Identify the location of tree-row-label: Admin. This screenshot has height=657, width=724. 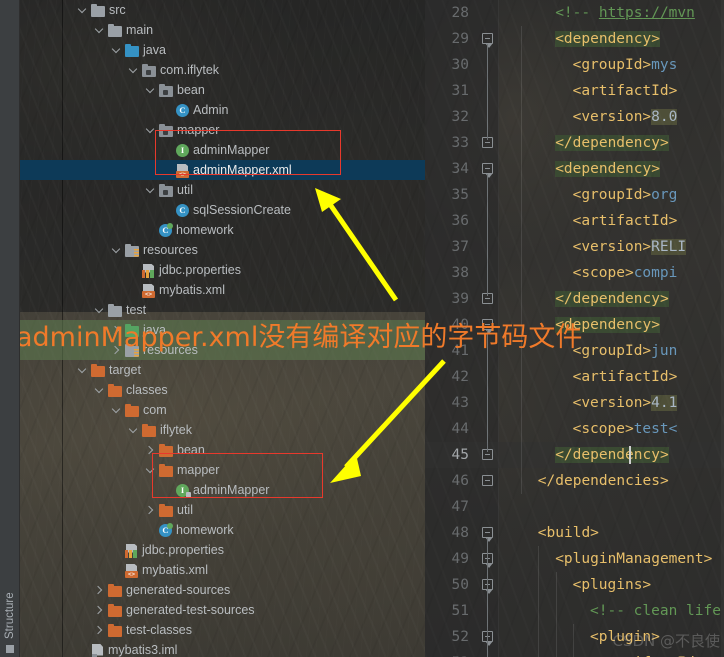
(211, 110).